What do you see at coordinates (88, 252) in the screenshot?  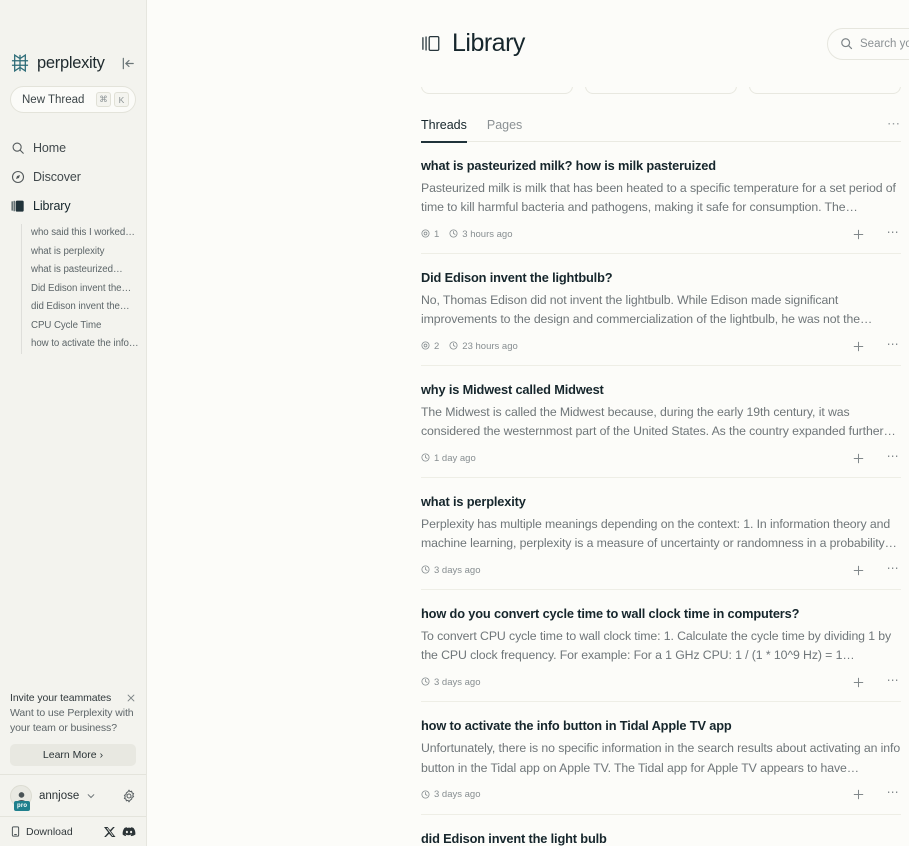 I see `sidebar-thread-link: what is perplexity` at bounding box center [88, 252].